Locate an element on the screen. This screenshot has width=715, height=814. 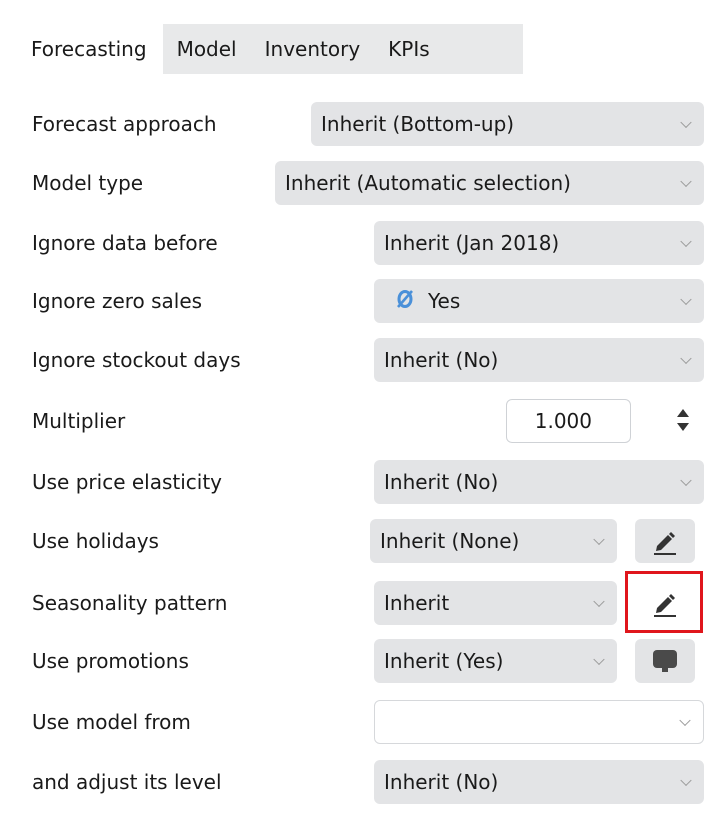
spin-down-icon is located at coordinates (683, 427).